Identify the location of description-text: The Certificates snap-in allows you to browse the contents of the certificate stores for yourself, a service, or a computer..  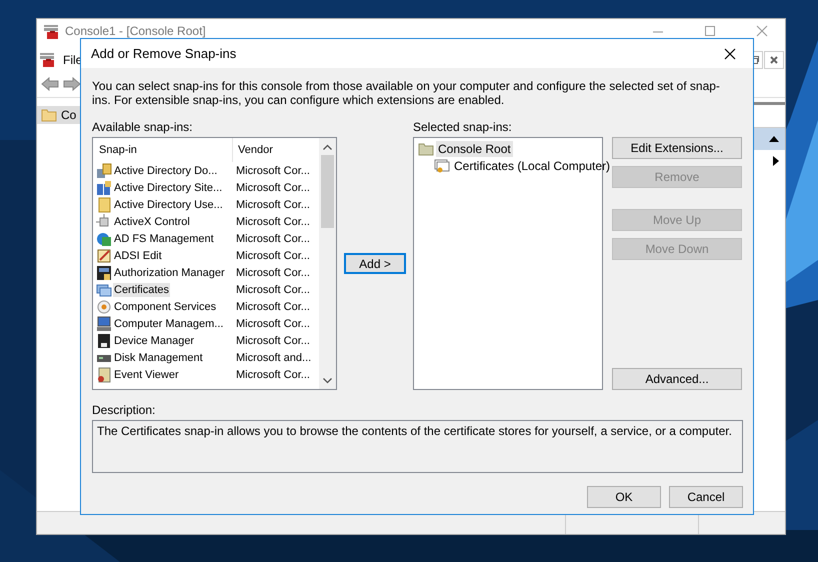
(417, 446).